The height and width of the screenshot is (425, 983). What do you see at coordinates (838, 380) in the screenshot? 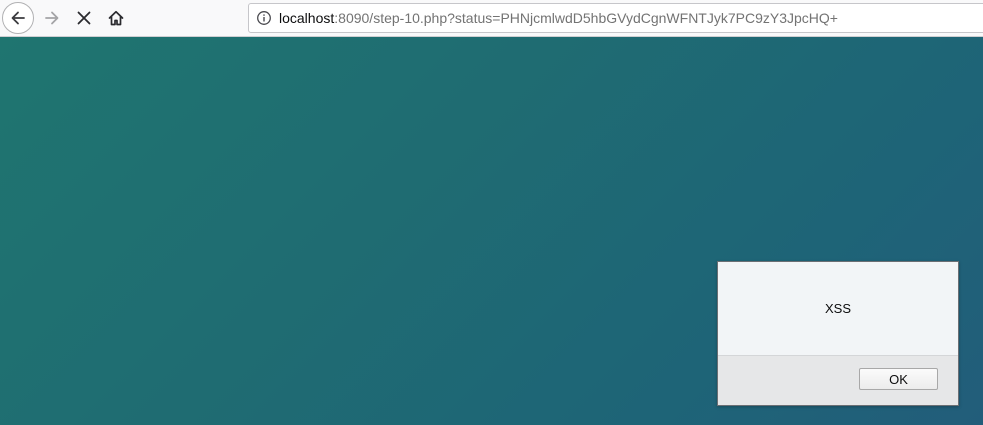
I see `alert-footer: OK` at bounding box center [838, 380].